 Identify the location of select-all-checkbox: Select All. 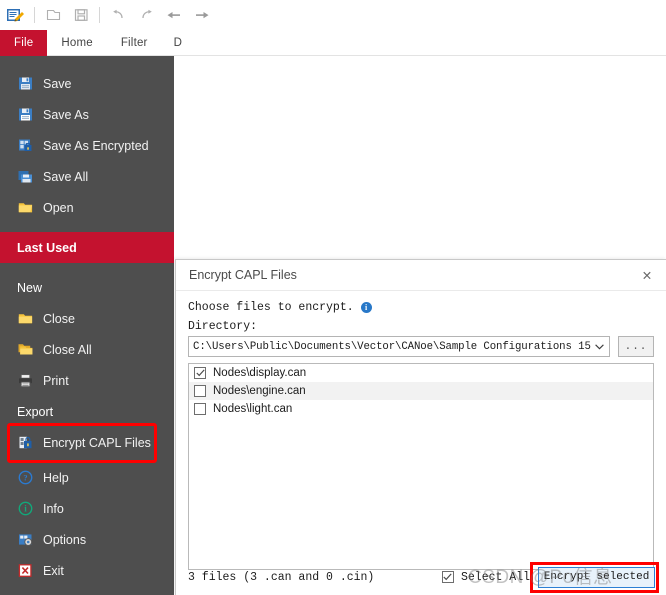
(485, 577).